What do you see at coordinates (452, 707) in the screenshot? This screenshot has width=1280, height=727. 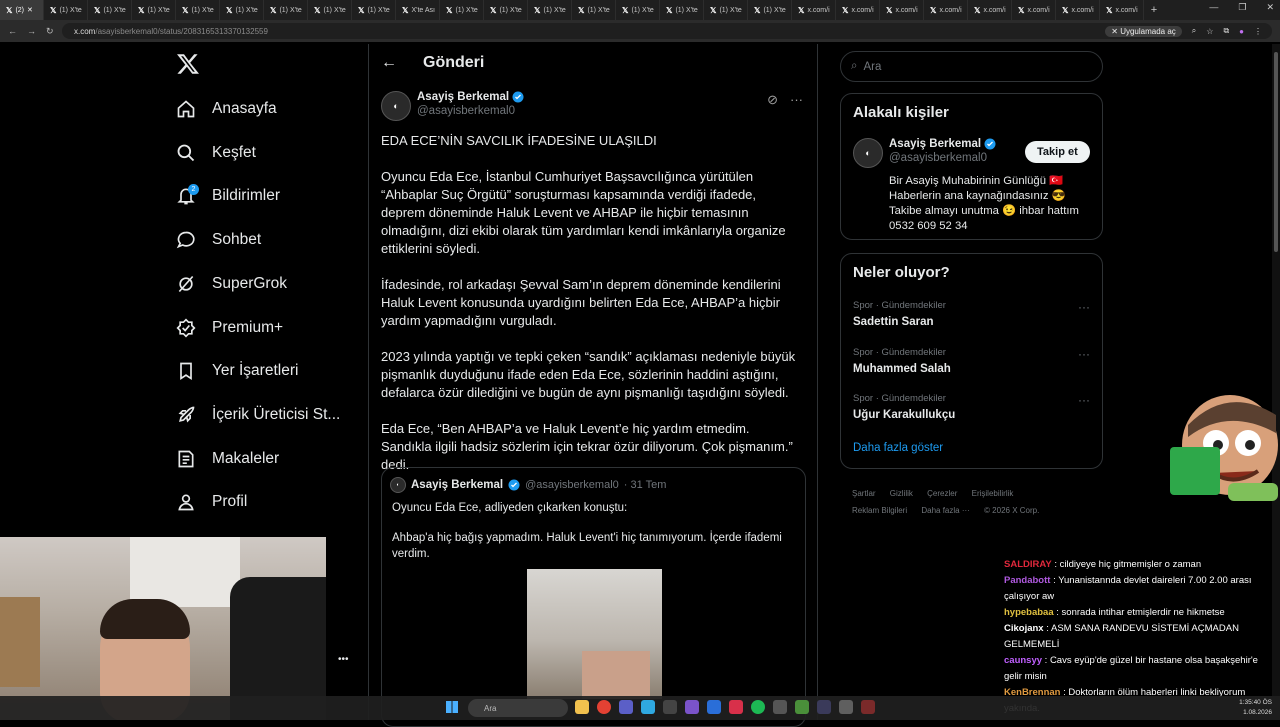 I see `windows-start-icon` at bounding box center [452, 707].